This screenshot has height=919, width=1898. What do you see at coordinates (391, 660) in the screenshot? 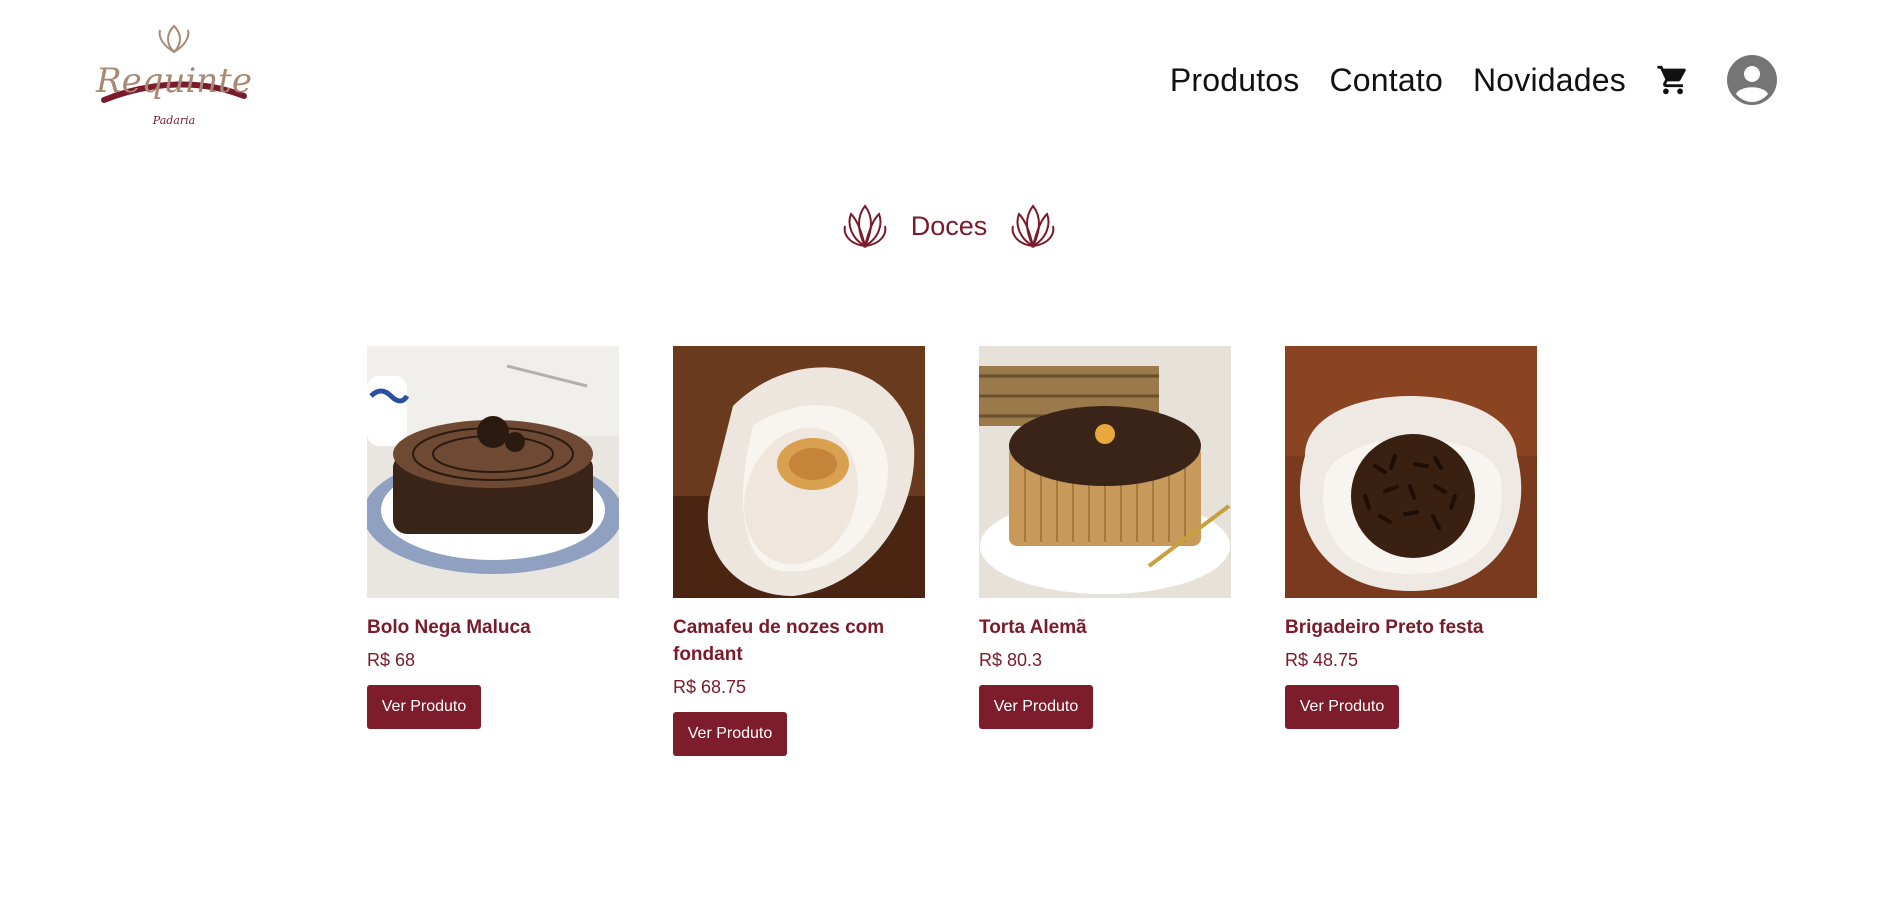
I see `product-price: R$ 68` at bounding box center [391, 660].